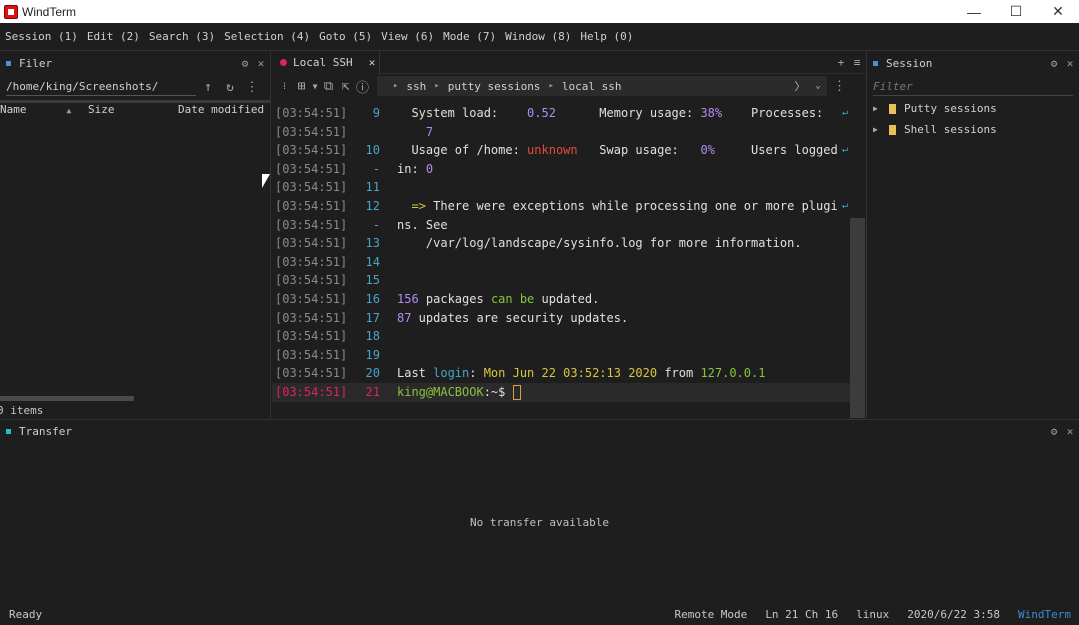 The width and height of the screenshot is (1079, 625). I want to click on terminal-line: [03:54:51] 7, so click(561, 132).